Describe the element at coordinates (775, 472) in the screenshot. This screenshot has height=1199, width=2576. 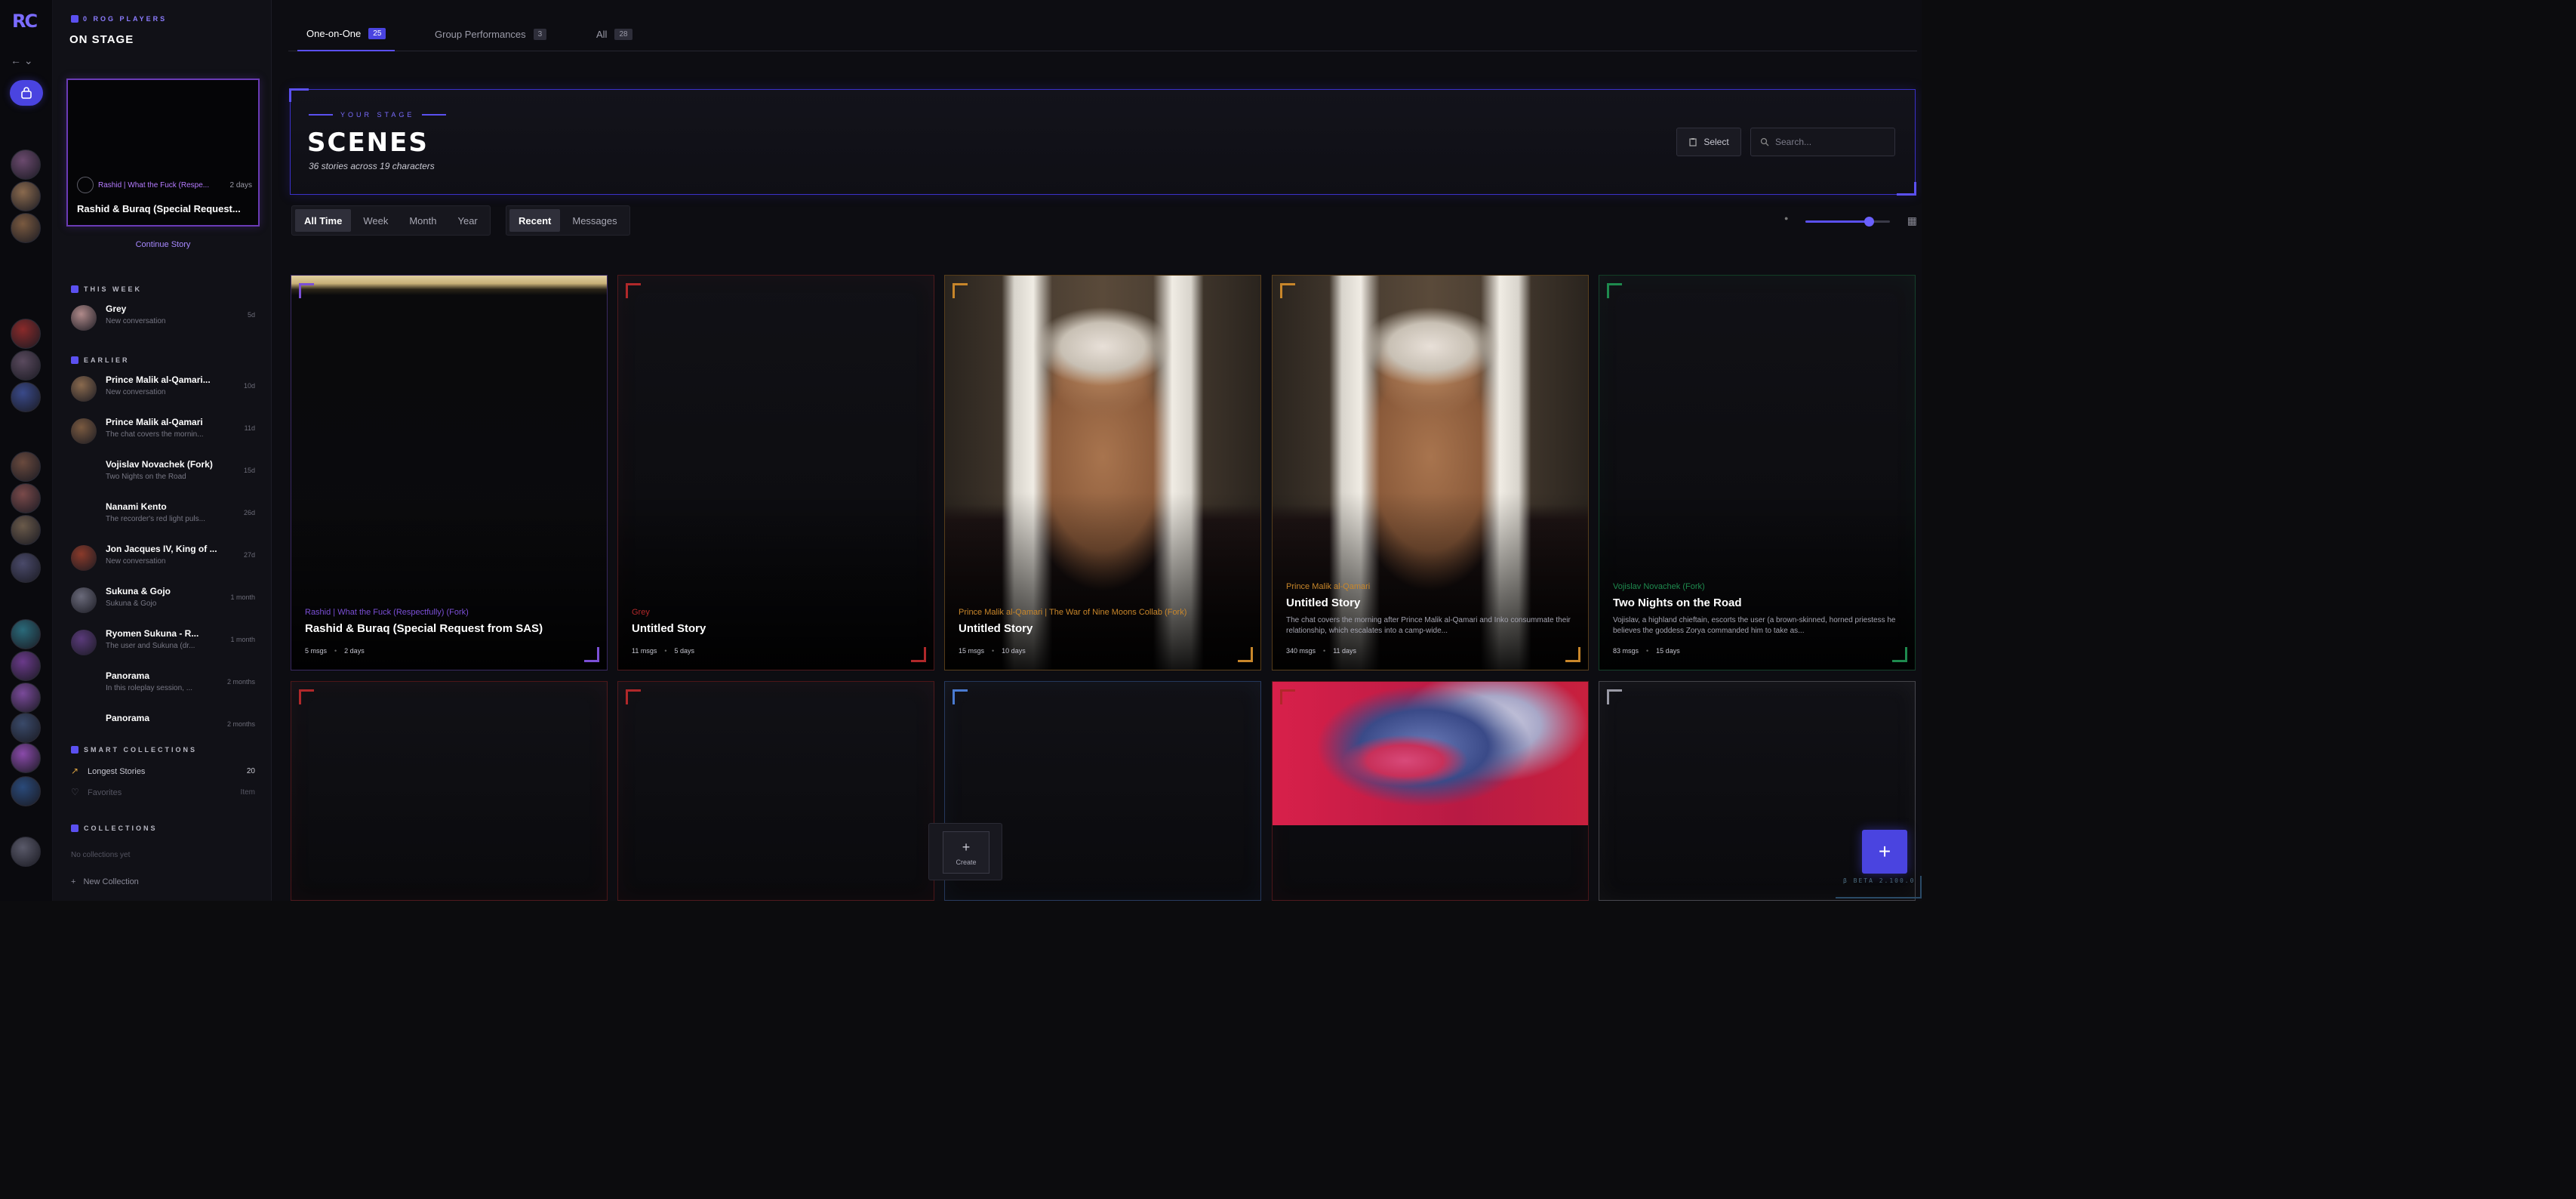
I see `story-card: Grey Untitled Story 11 msgs • 5 days` at that location.